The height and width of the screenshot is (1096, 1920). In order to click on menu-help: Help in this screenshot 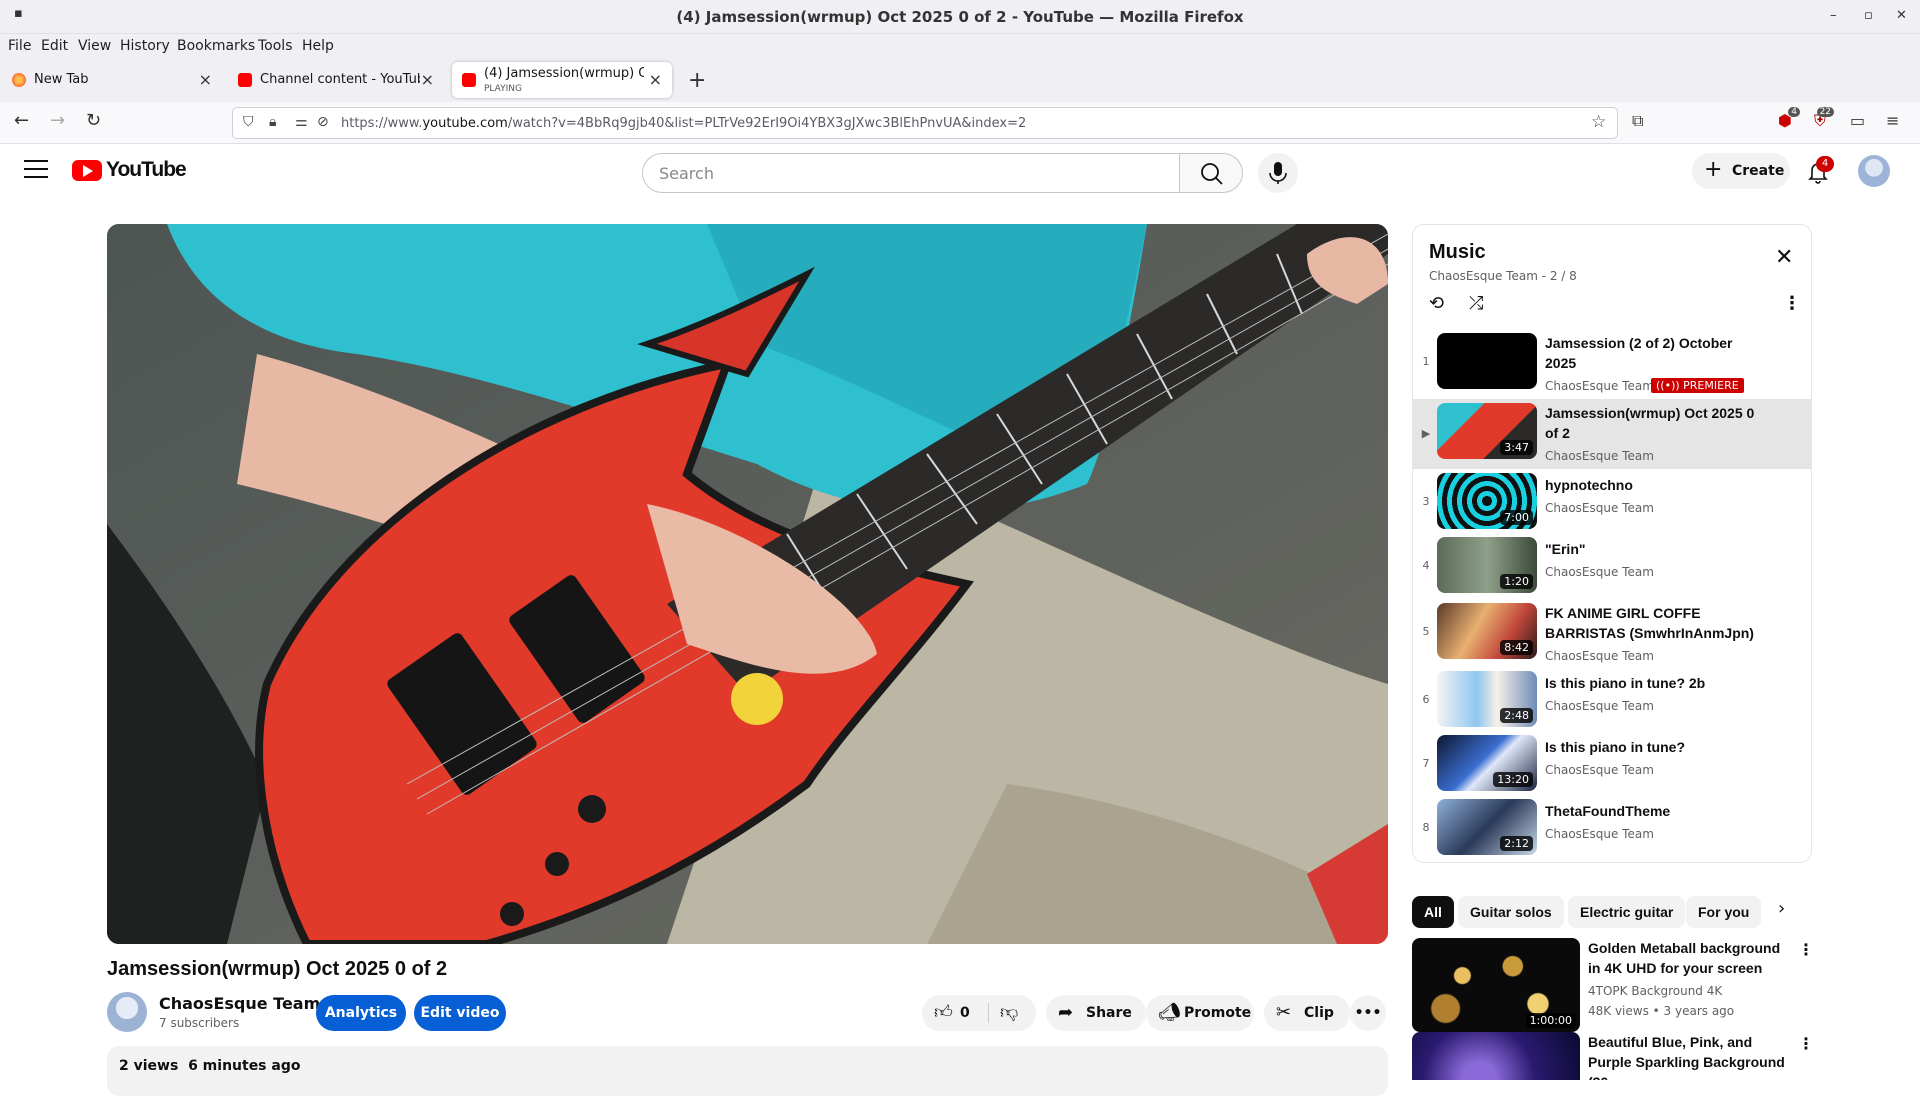, I will do `click(318, 46)`.